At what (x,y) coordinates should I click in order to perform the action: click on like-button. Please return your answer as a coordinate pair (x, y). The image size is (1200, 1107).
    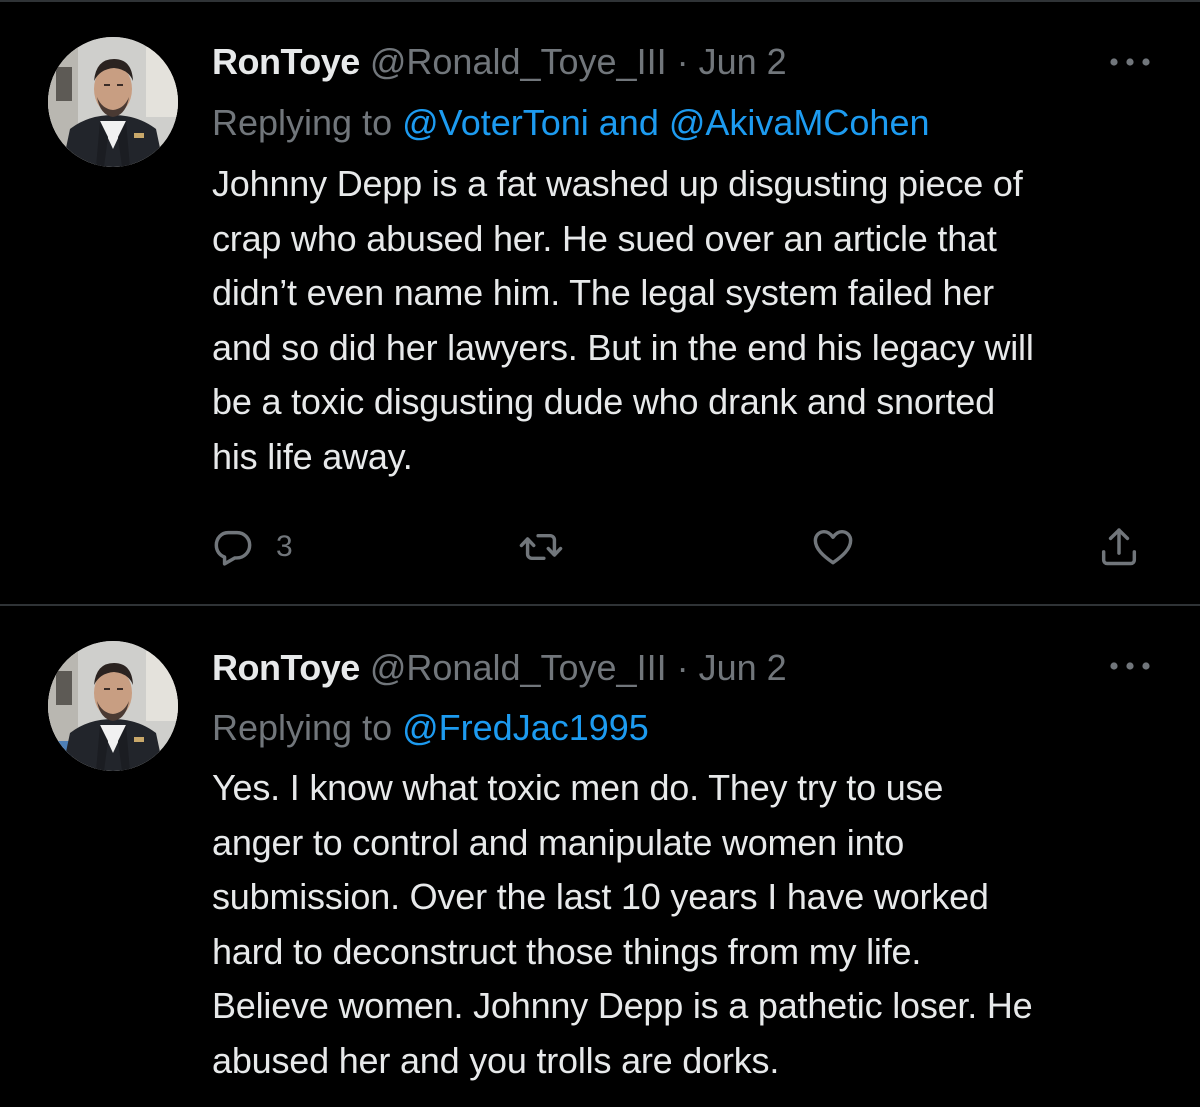
    Looking at the image, I should click on (833, 547).